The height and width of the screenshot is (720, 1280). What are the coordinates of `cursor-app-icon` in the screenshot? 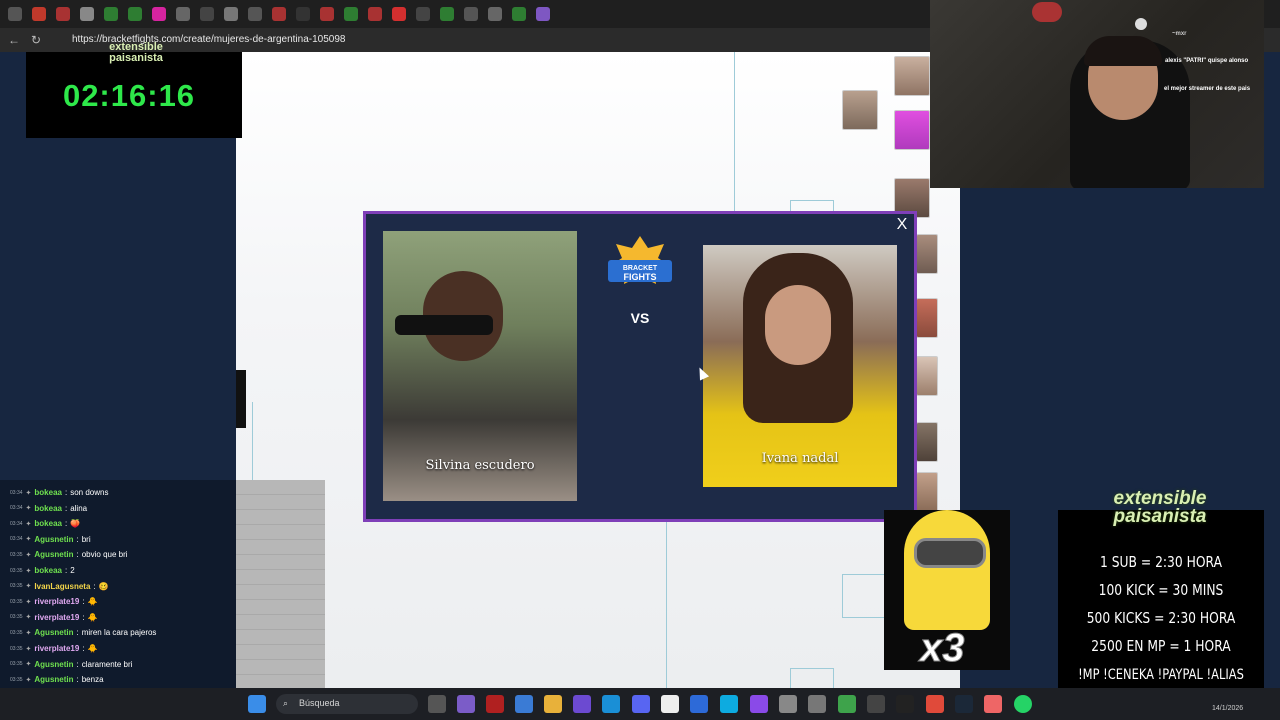 It's located at (729, 704).